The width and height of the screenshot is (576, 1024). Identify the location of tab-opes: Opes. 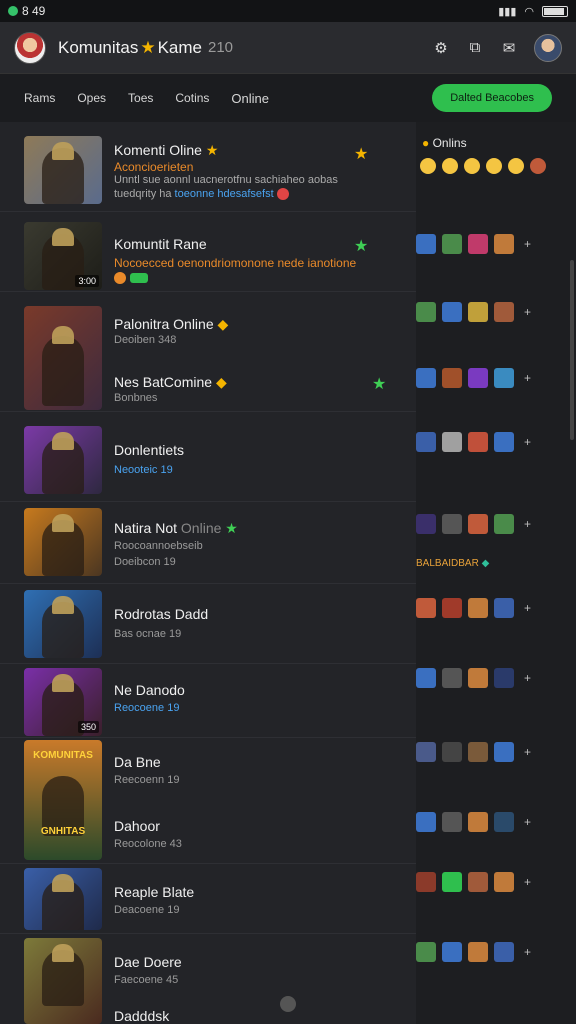
(91, 98).